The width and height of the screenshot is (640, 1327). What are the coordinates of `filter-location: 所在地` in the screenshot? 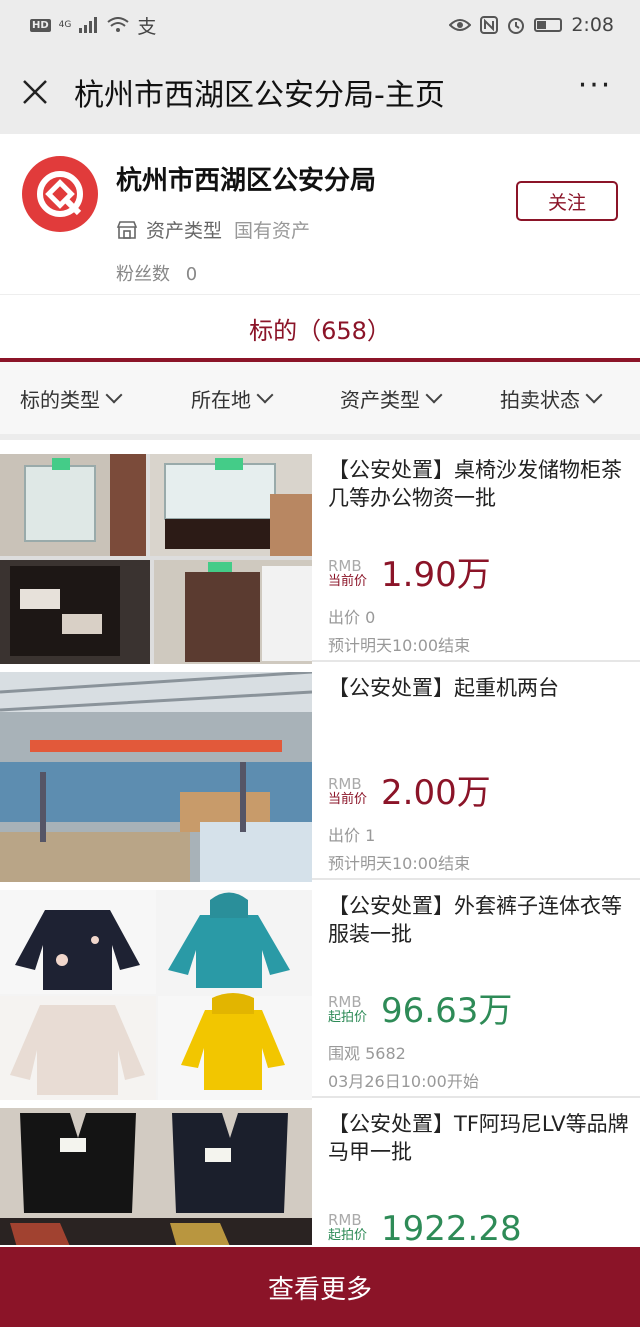 It's located at (232, 398).